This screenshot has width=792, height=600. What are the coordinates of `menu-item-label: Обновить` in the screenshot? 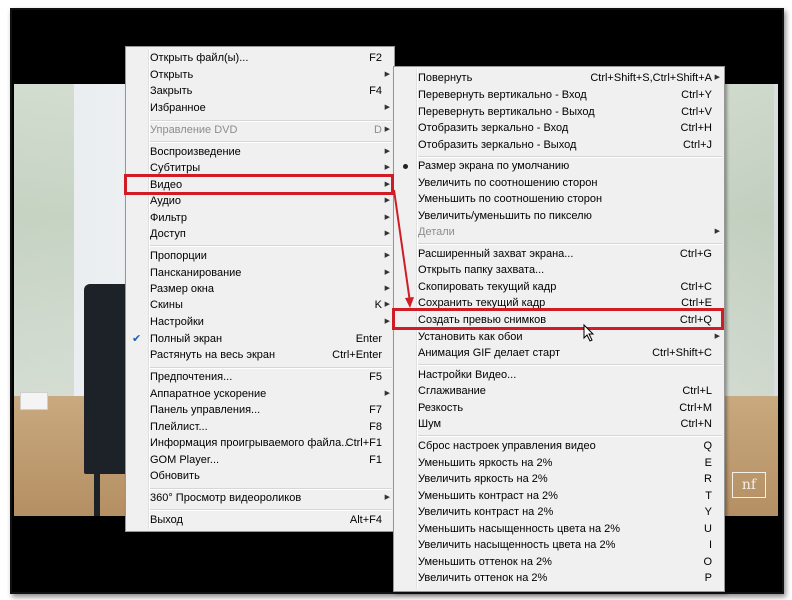 It's located at (175, 476).